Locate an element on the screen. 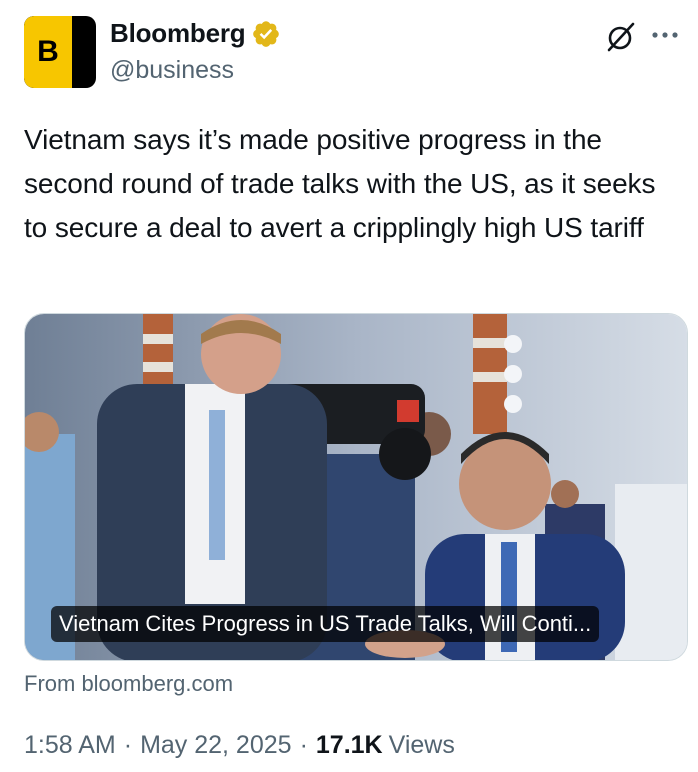 The height and width of the screenshot is (772, 698). author-display-name: Bloomberg is located at coordinates (178, 33).